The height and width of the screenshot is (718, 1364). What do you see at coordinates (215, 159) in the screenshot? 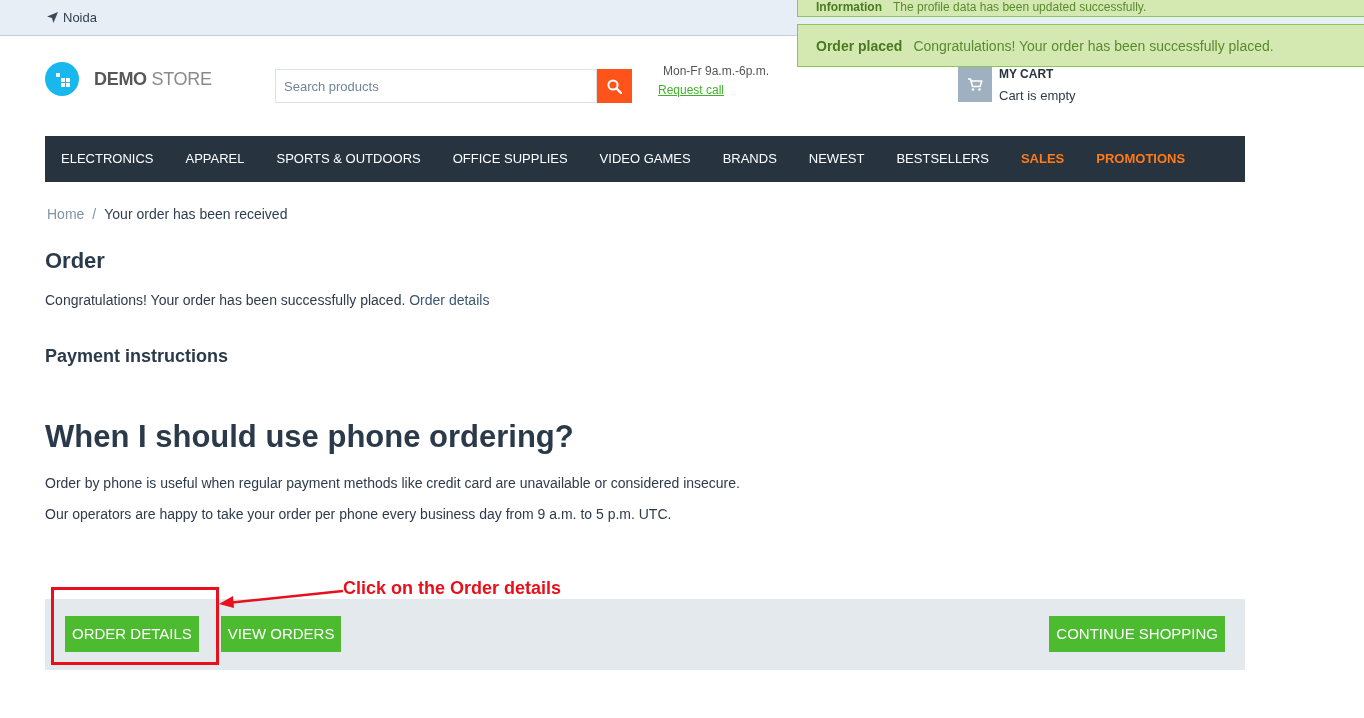
I see `menu-item: APPAREL` at bounding box center [215, 159].